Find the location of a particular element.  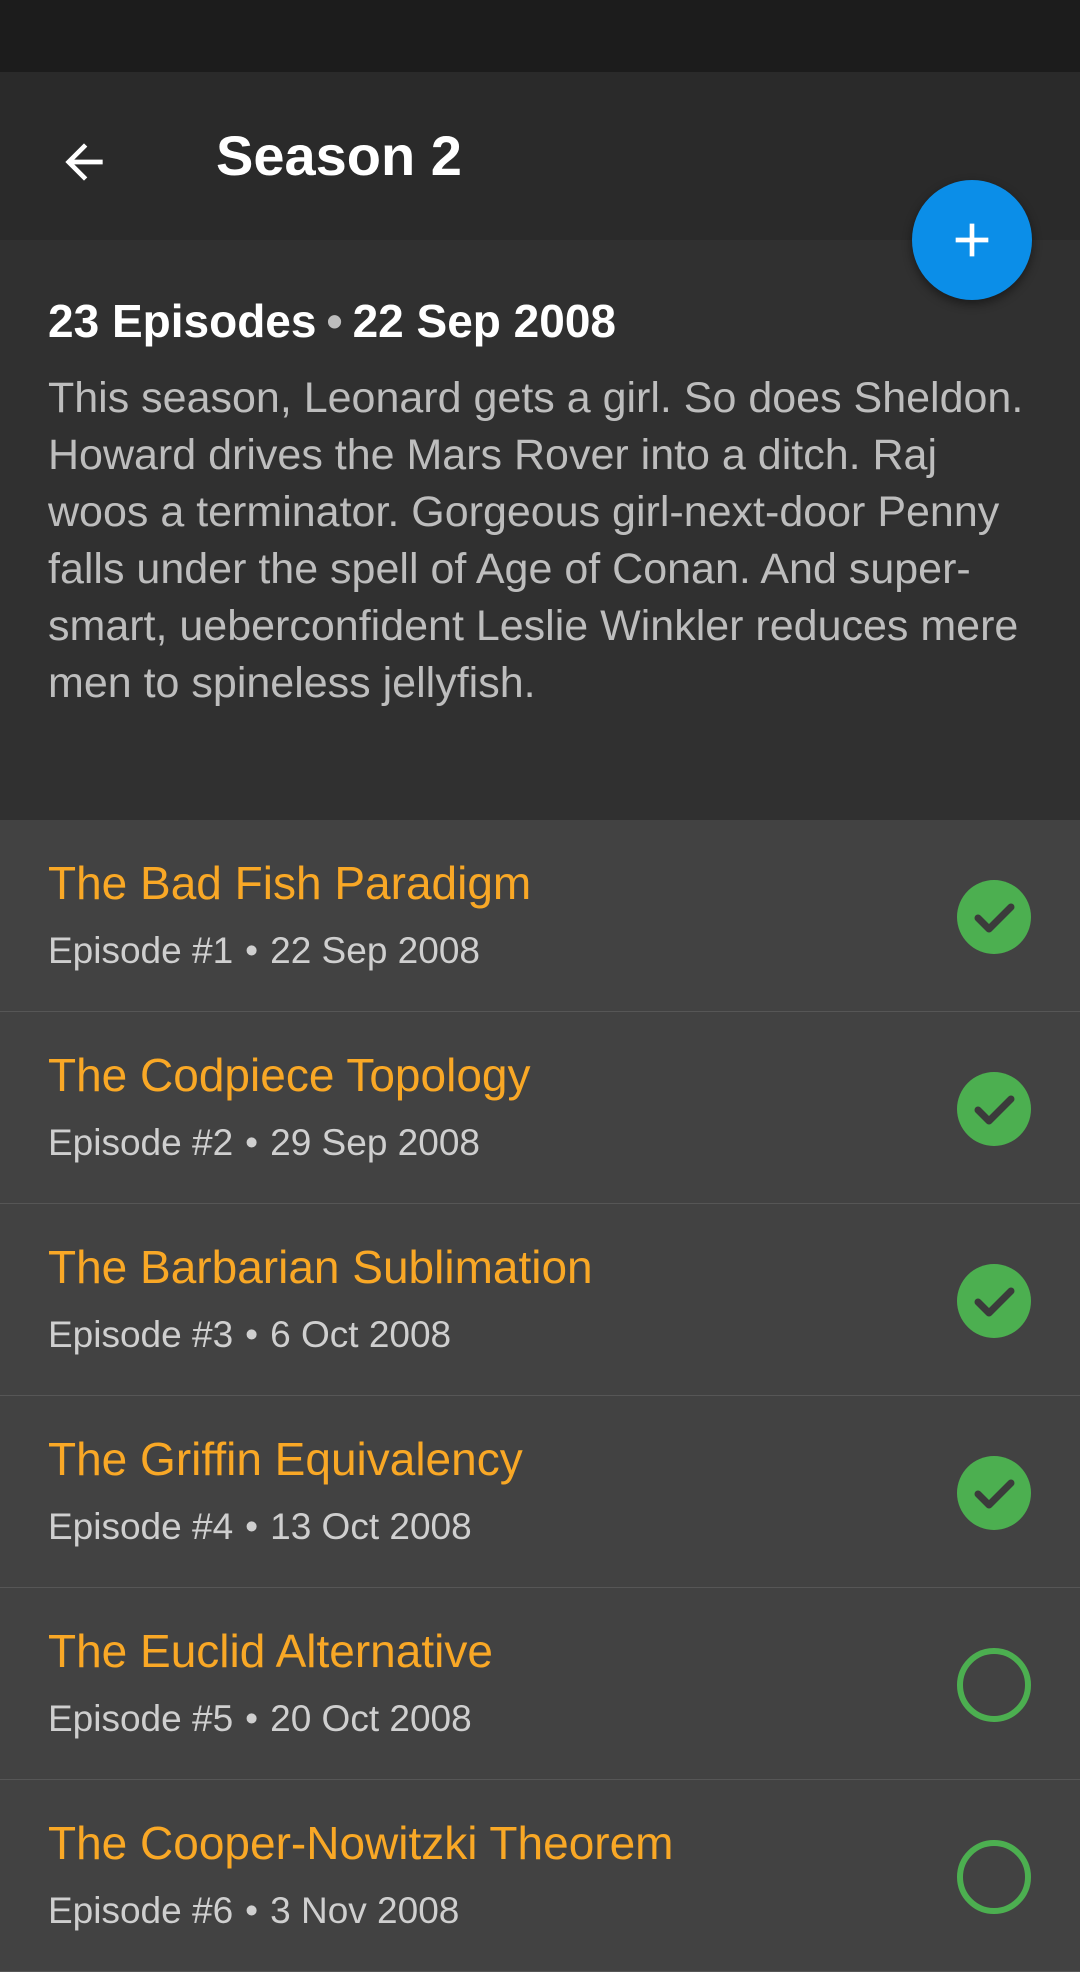

episode-subtitle: Episode #5 • 20 Oct 2008 is located at coordinates (260, 1719).